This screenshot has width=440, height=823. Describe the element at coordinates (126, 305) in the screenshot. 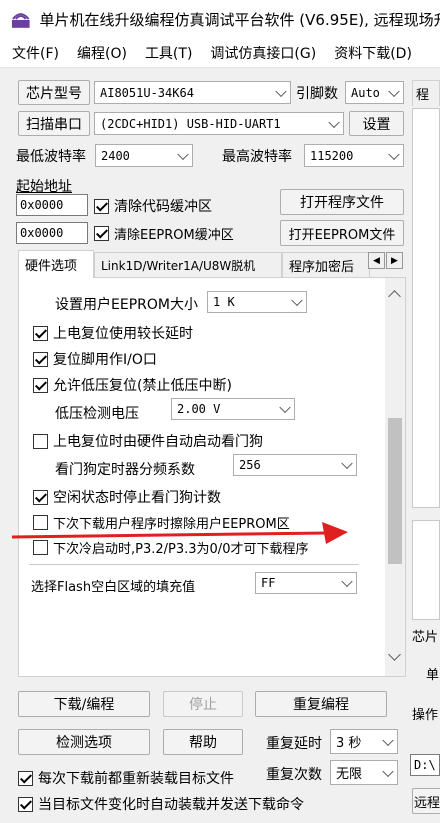

I see `eeprom-size-label: 设置用户EEPROM大小` at that location.